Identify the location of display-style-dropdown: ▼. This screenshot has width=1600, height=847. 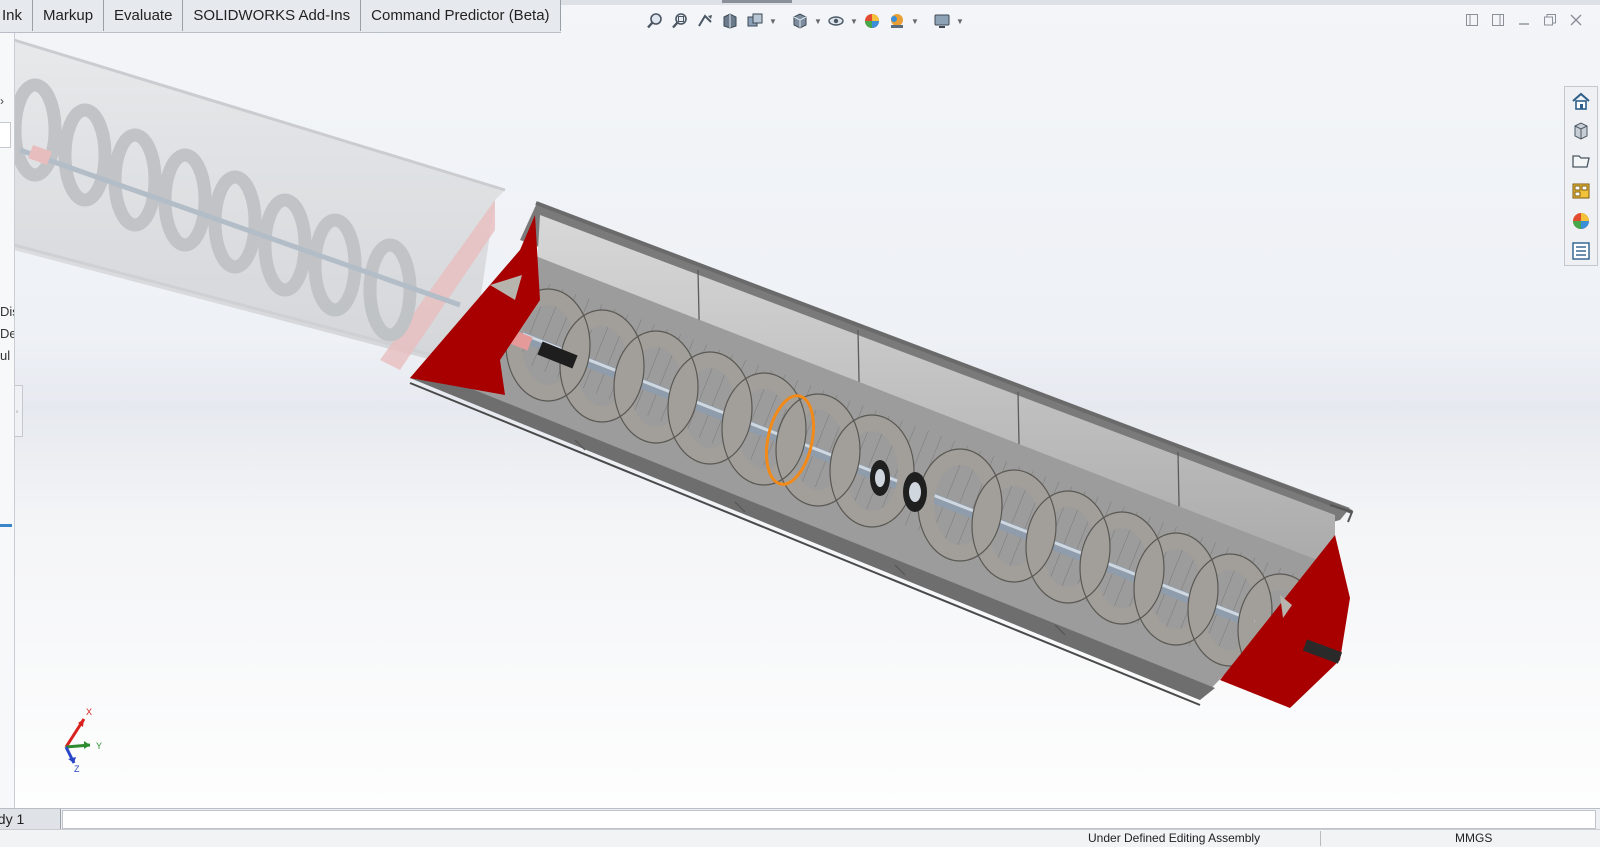
(818, 21).